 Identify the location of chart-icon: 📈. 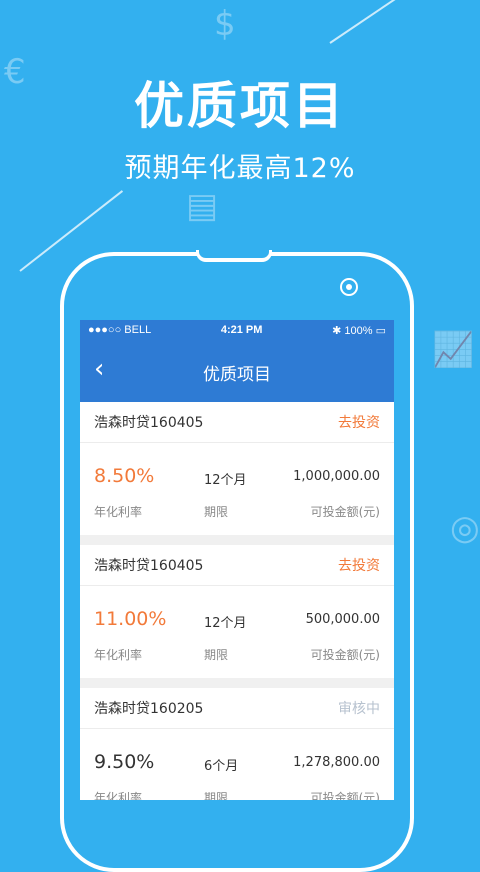
(453, 350).